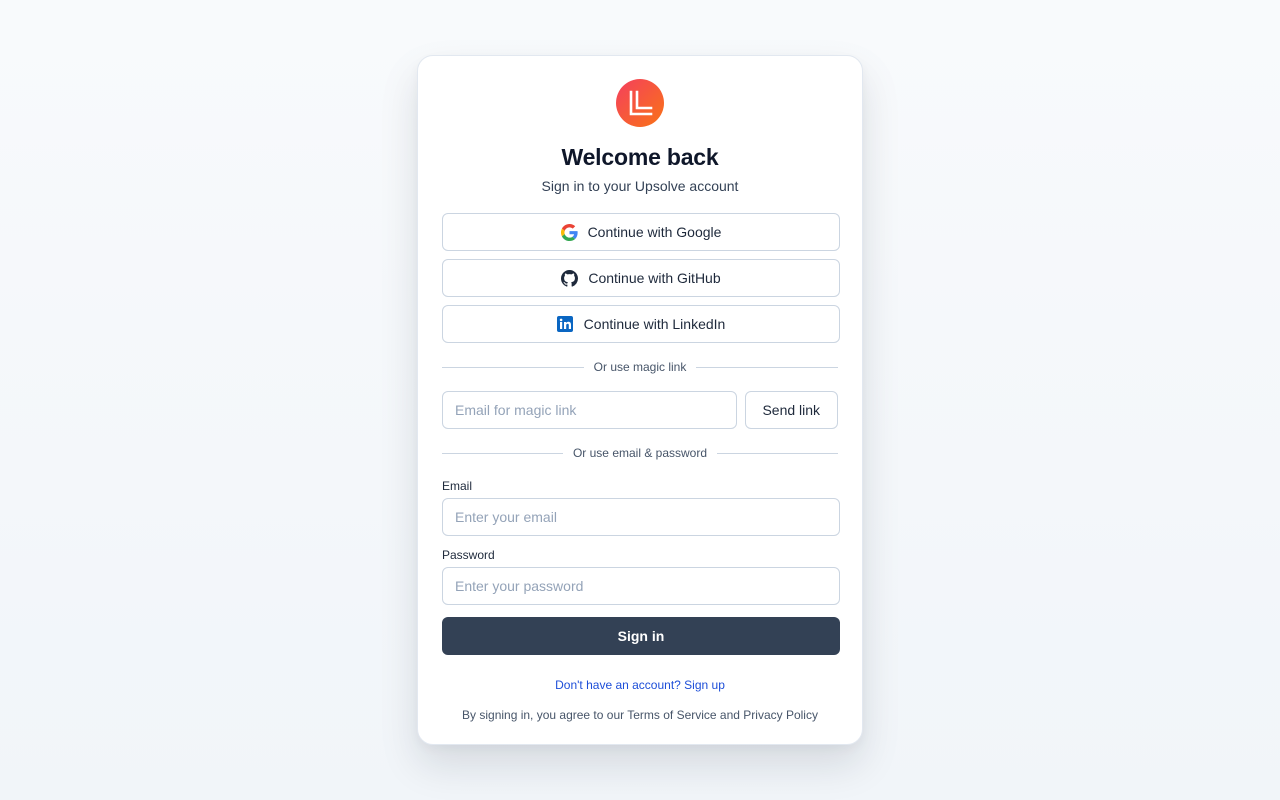  What do you see at coordinates (641, 636) in the screenshot?
I see `sign-in-button: Sign in` at bounding box center [641, 636].